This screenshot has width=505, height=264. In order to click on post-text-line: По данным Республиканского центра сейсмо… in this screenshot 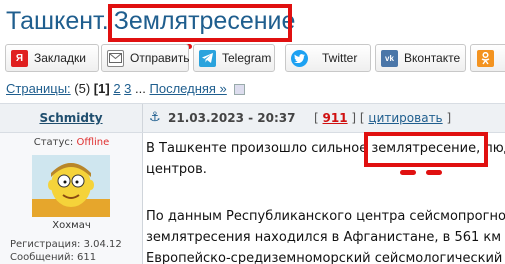, I will do `click(325, 216)`.